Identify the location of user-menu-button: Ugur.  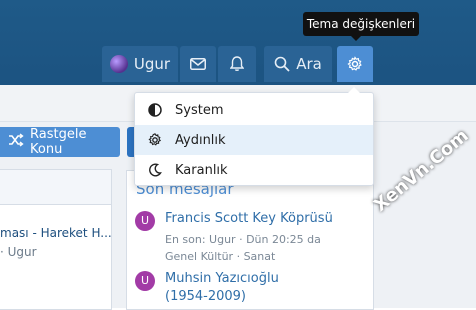
(140, 64).